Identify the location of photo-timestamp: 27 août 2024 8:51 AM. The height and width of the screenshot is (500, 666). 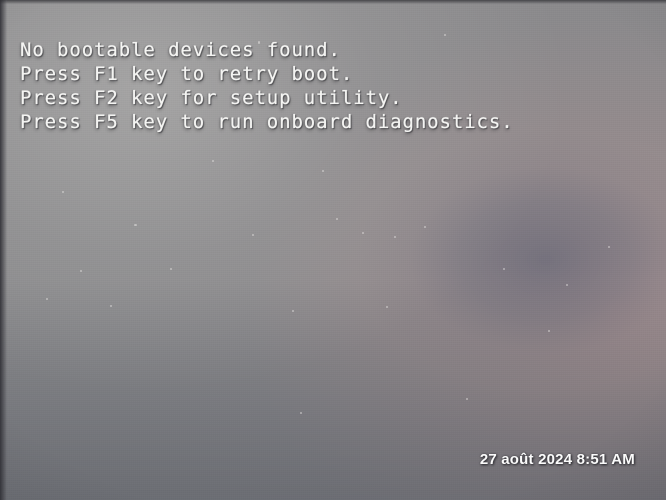
(557, 459).